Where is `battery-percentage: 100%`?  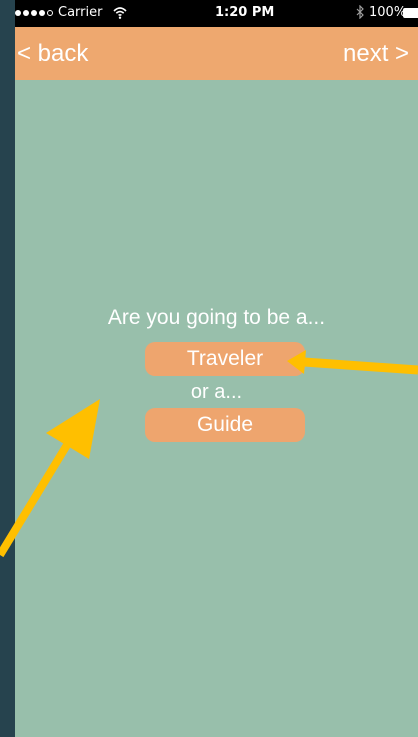
battery-percentage: 100% is located at coordinates (388, 12).